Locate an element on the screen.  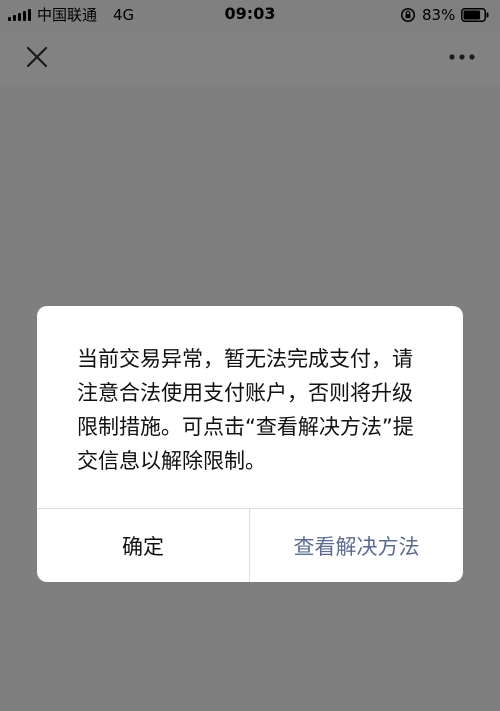
orientation-lock-icon is located at coordinates (408, 15).